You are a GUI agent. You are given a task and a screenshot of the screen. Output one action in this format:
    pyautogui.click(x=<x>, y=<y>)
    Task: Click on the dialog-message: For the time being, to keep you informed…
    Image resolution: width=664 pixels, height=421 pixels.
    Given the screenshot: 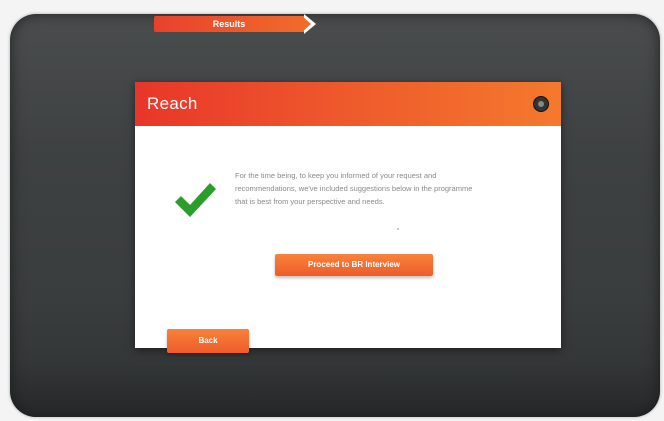 What is the action you would take?
    pyautogui.click(x=380, y=188)
    